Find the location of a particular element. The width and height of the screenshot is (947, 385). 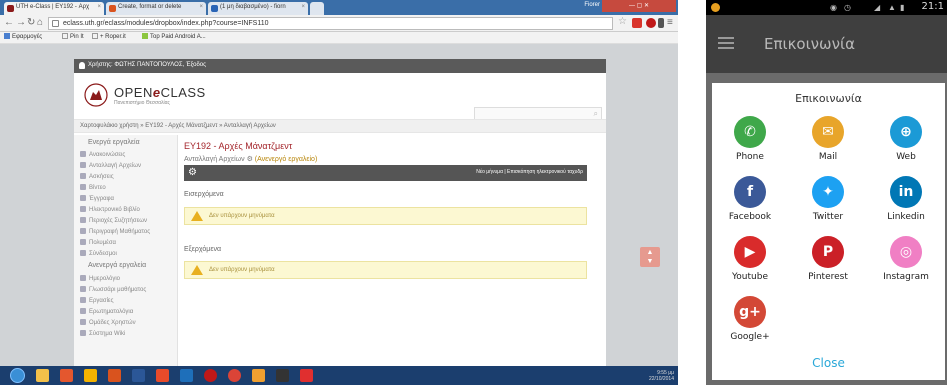

sidebar-item: Ανακοινώσεις is located at coordinates (102, 154).